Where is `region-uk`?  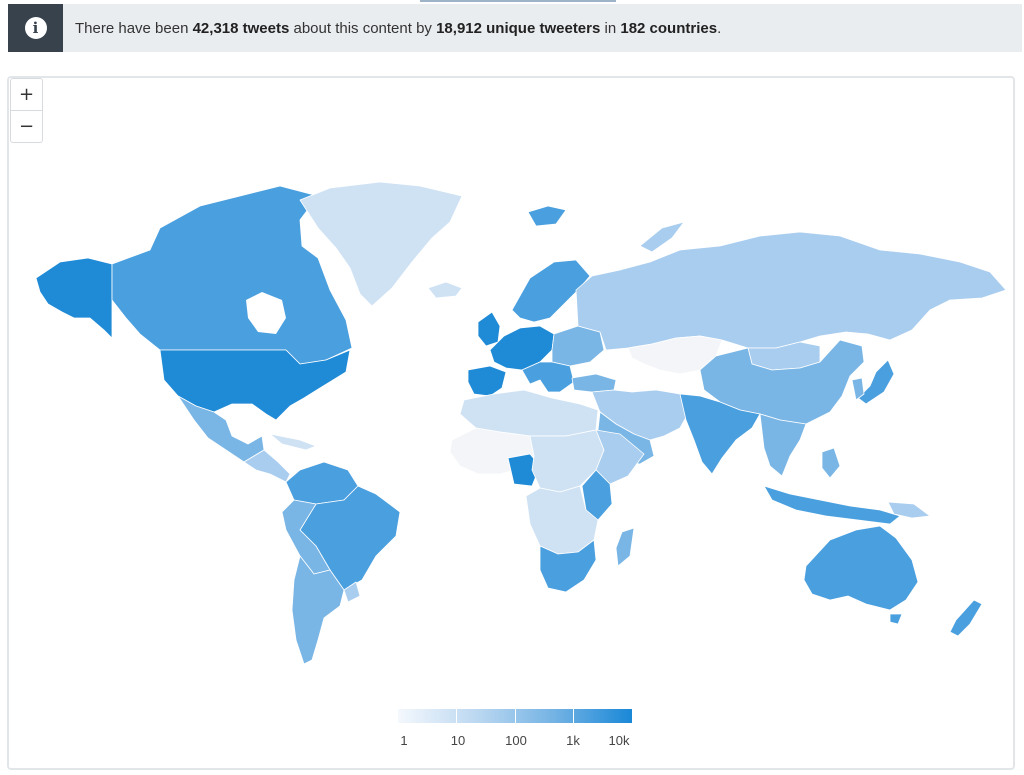
region-uk is located at coordinates (489, 329).